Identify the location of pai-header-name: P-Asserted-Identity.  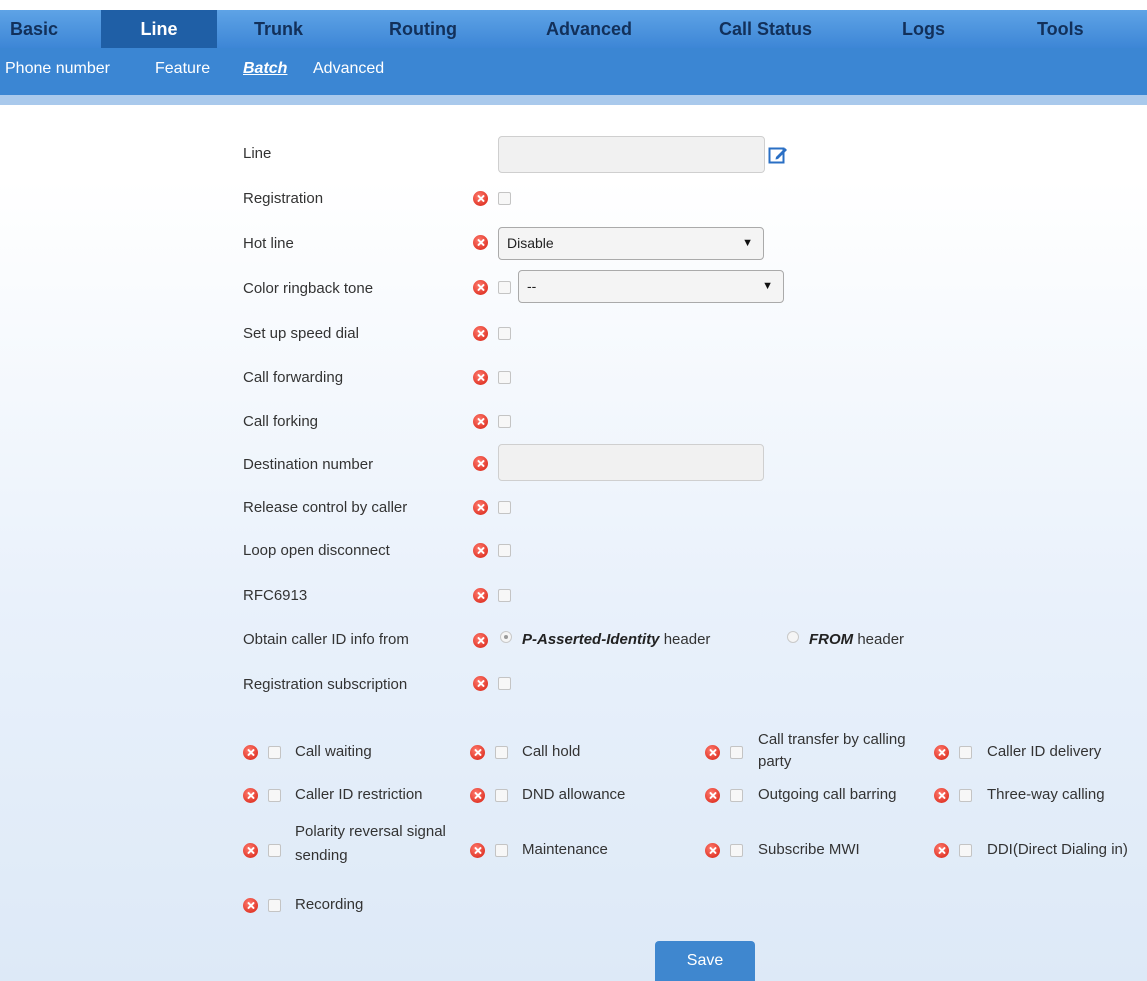
(591, 639).